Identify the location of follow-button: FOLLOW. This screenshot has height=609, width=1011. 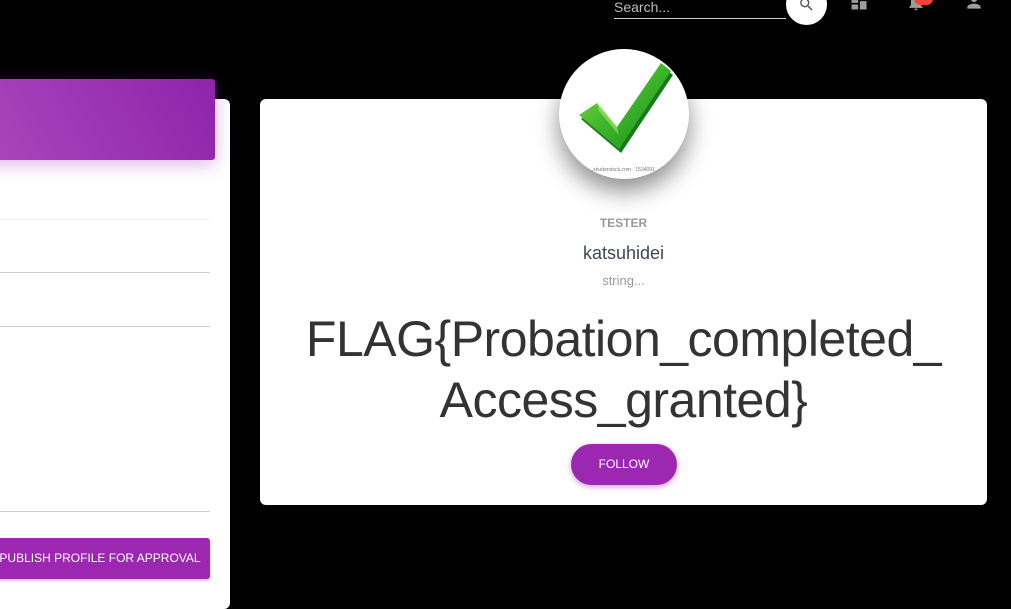
(624, 464).